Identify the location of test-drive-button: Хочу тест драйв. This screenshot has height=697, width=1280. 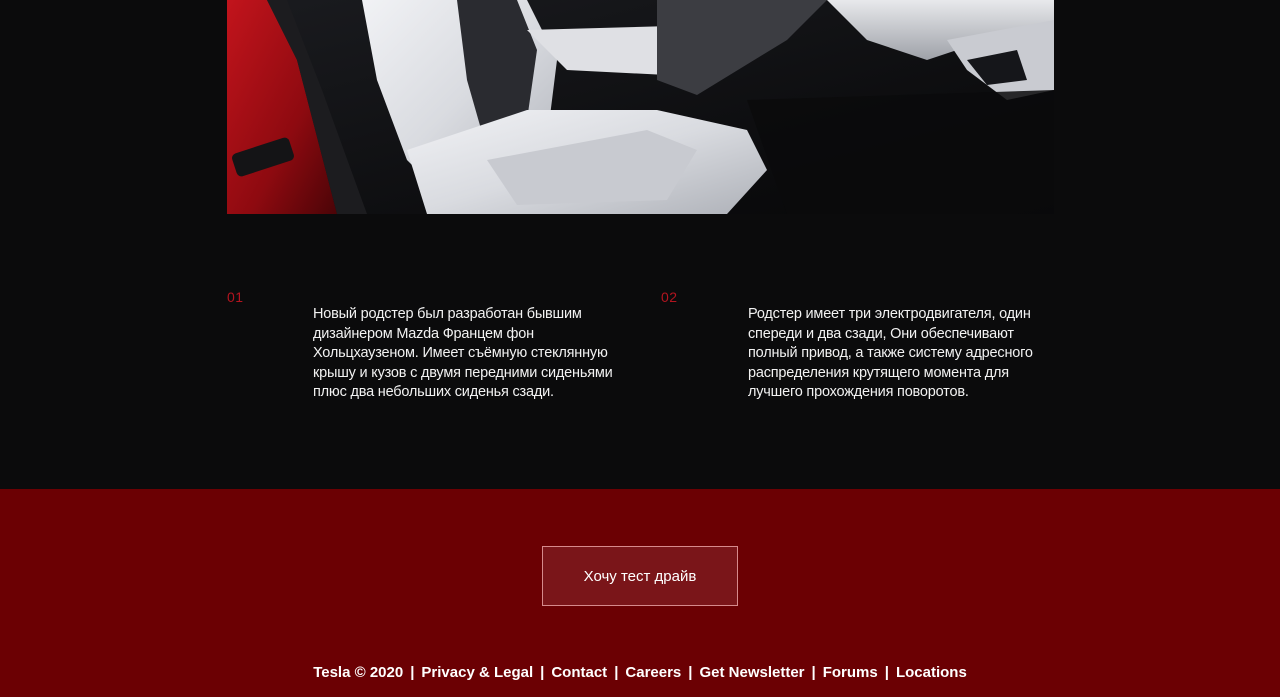
(640, 576).